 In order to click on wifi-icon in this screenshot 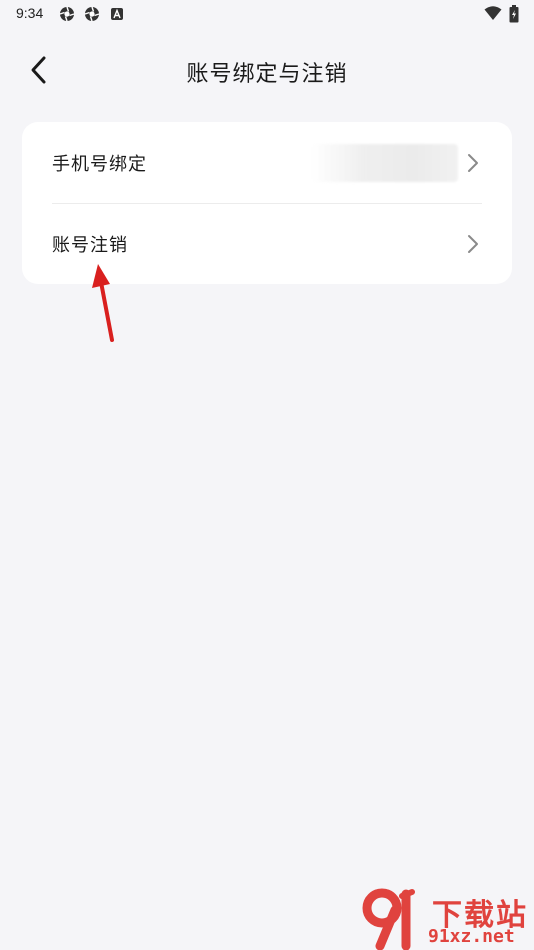, I will do `click(493, 13)`.